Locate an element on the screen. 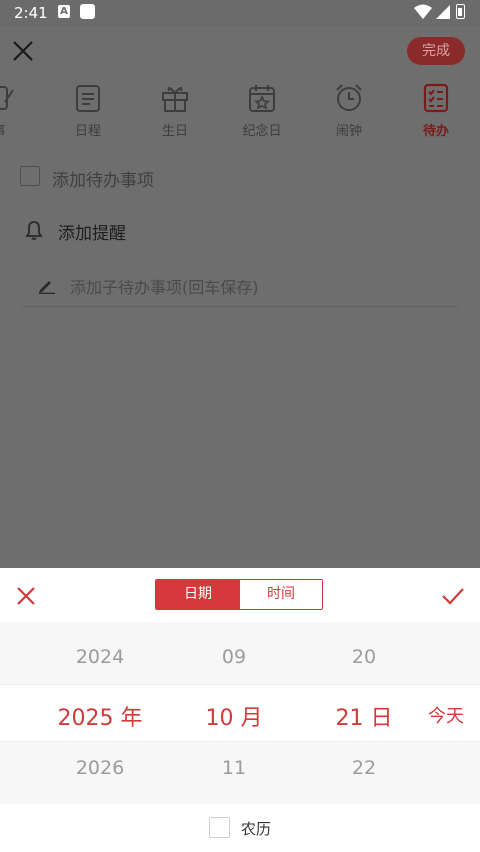 The height and width of the screenshot is (852, 480). calendar-star-icon is located at coordinates (262, 98).